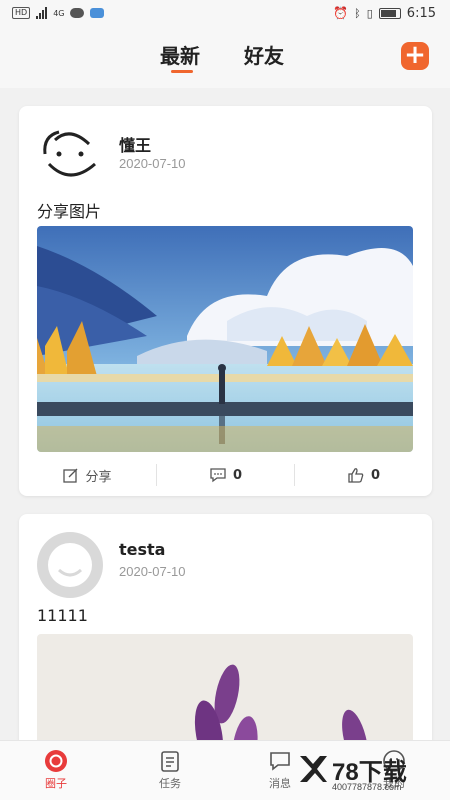 The image size is (450, 800). I want to click on like-count: 0, so click(375, 475).